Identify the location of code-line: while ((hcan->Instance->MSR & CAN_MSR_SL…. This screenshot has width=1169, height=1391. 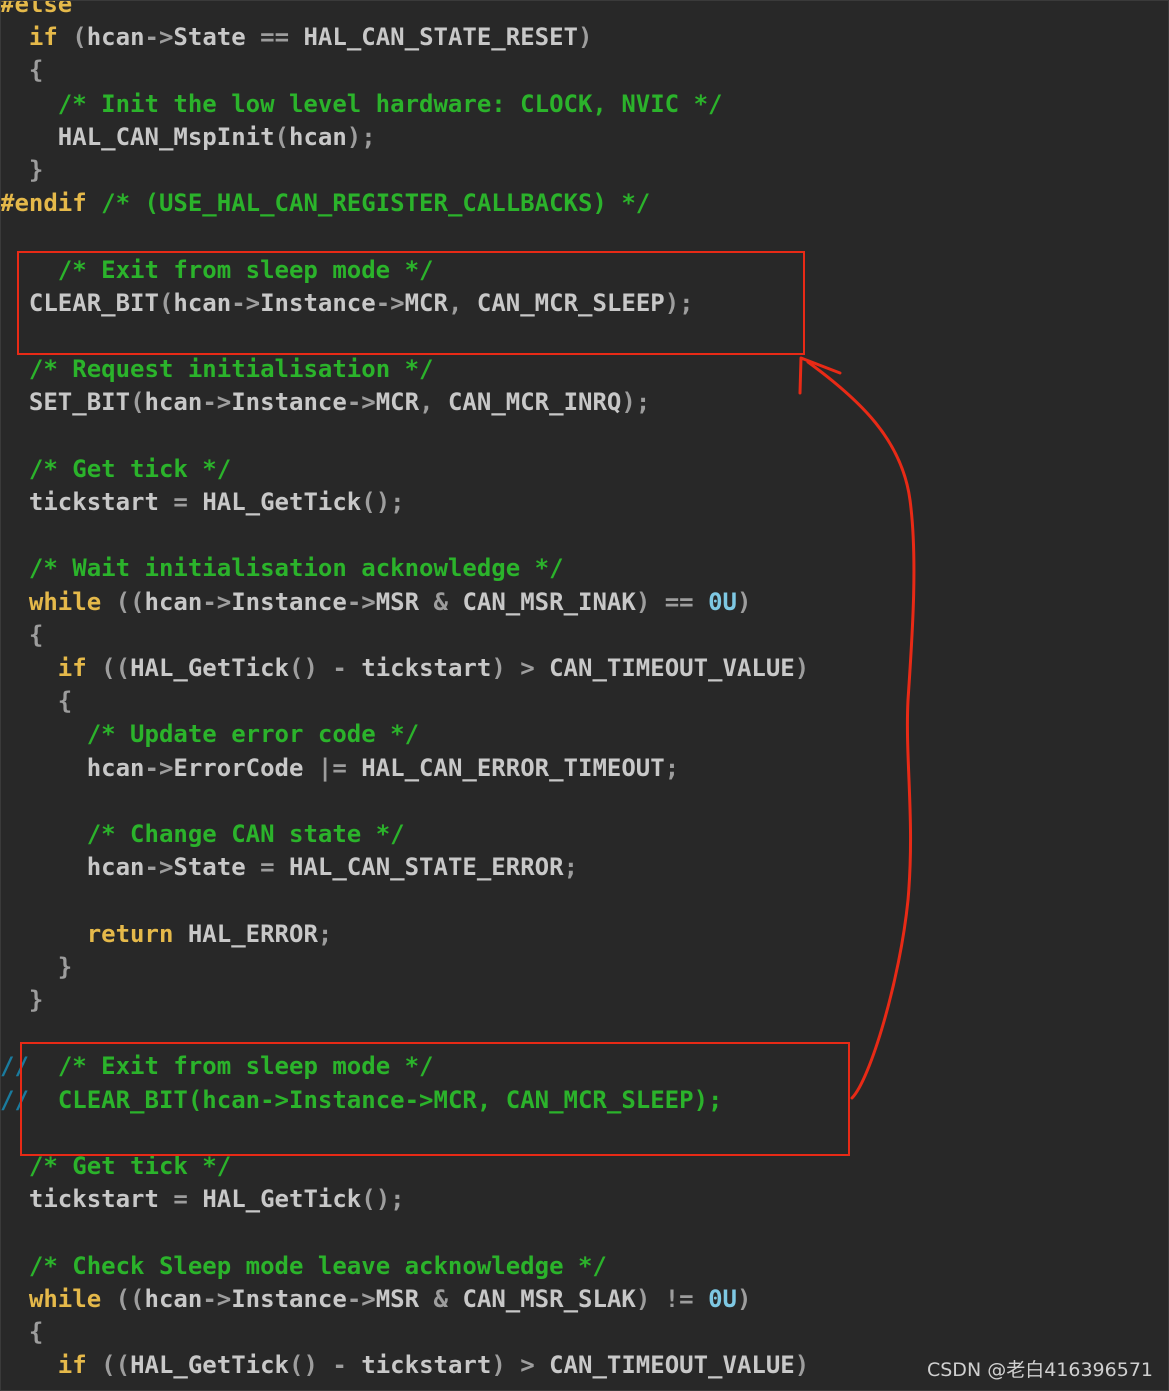
(376, 1299).